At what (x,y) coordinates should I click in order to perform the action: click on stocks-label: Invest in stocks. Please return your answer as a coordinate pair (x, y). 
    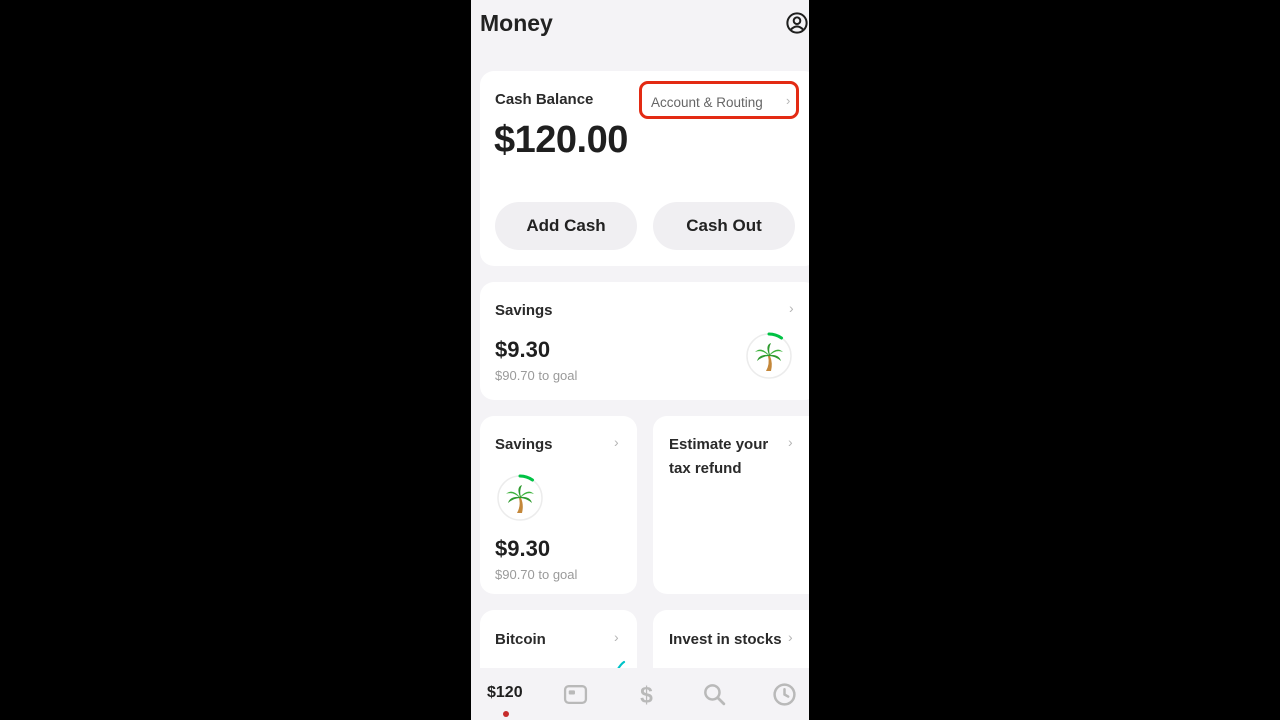
    Looking at the image, I should click on (725, 639).